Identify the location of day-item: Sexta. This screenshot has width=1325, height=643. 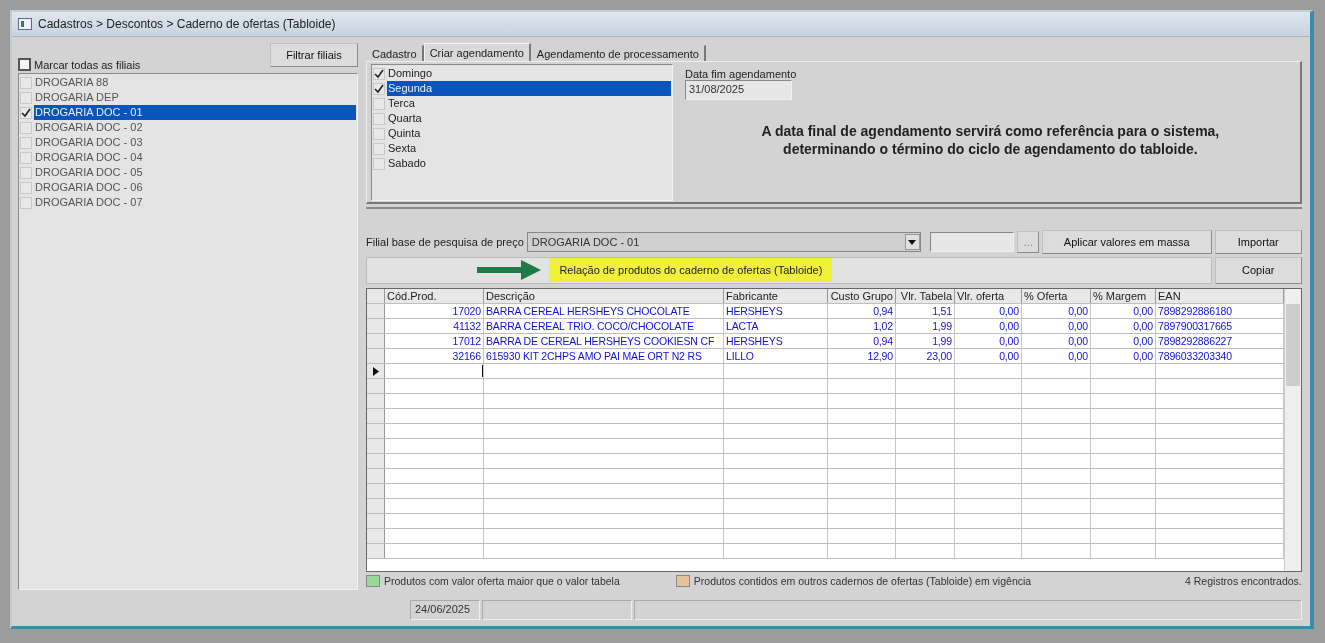
(529, 148).